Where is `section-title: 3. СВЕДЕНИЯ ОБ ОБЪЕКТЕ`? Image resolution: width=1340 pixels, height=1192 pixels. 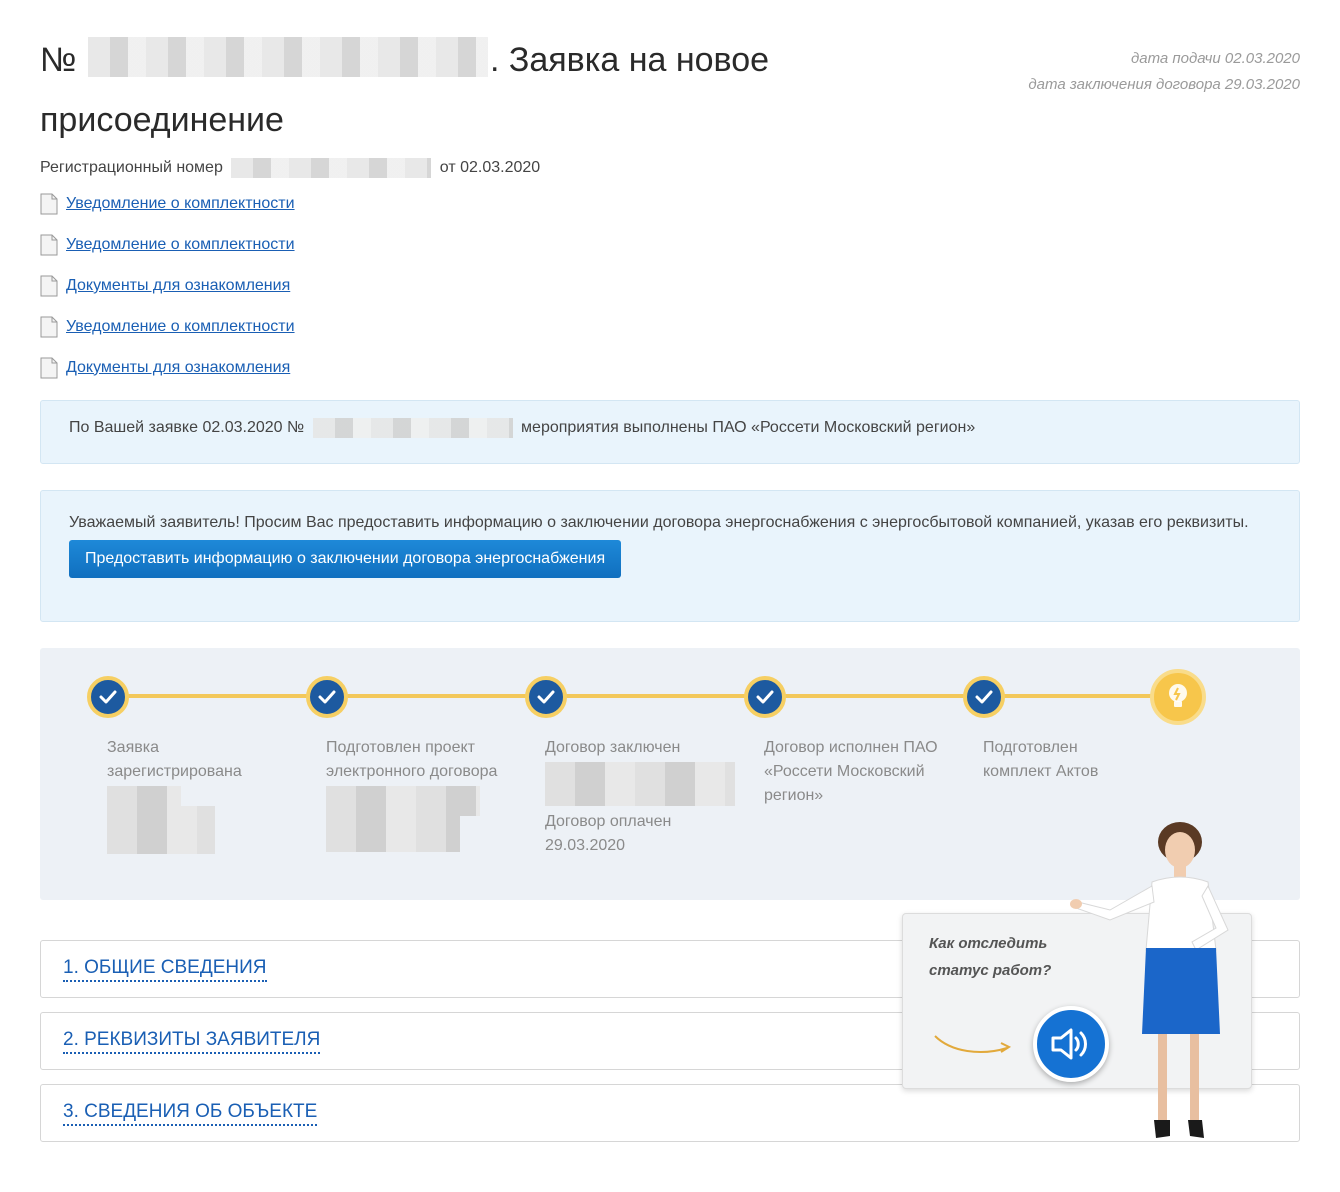
section-title: 3. СВЕДЕНИЯ ОБ ОБЪЕКТЕ is located at coordinates (190, 1113).